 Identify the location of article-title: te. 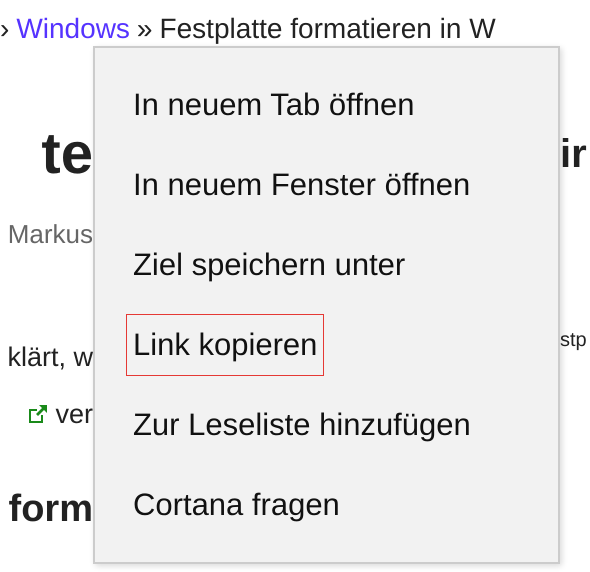
(67, 154).